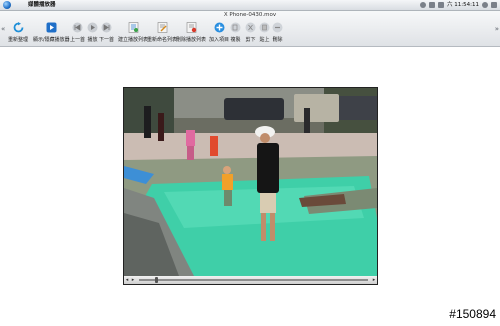 This screenshot has height=326, width=500. Describe the element at coordinates (264, 27) in the screenshot. I see `paste-icon` at that location.